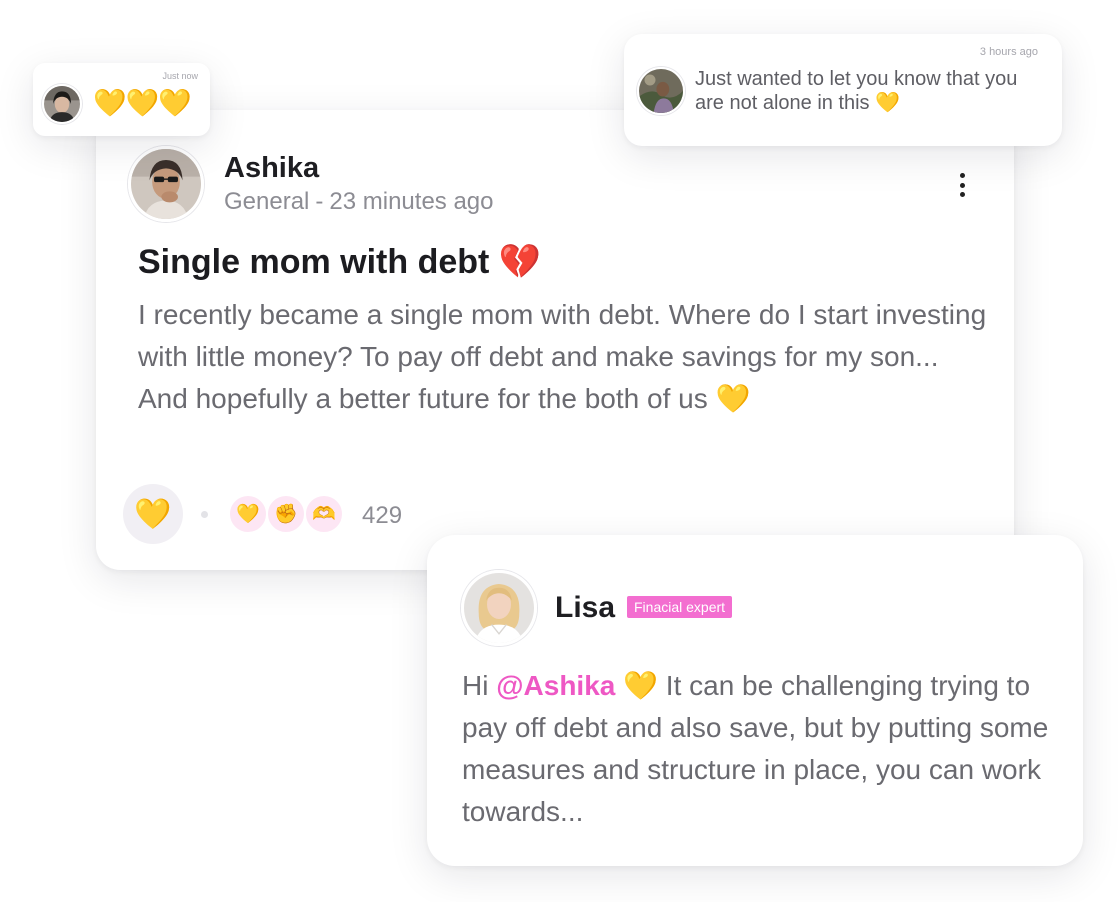  What do you see at coordinates (382, 516) in the screenshot?
I see `reaction-count: 429` at bounding box center [382, 516].